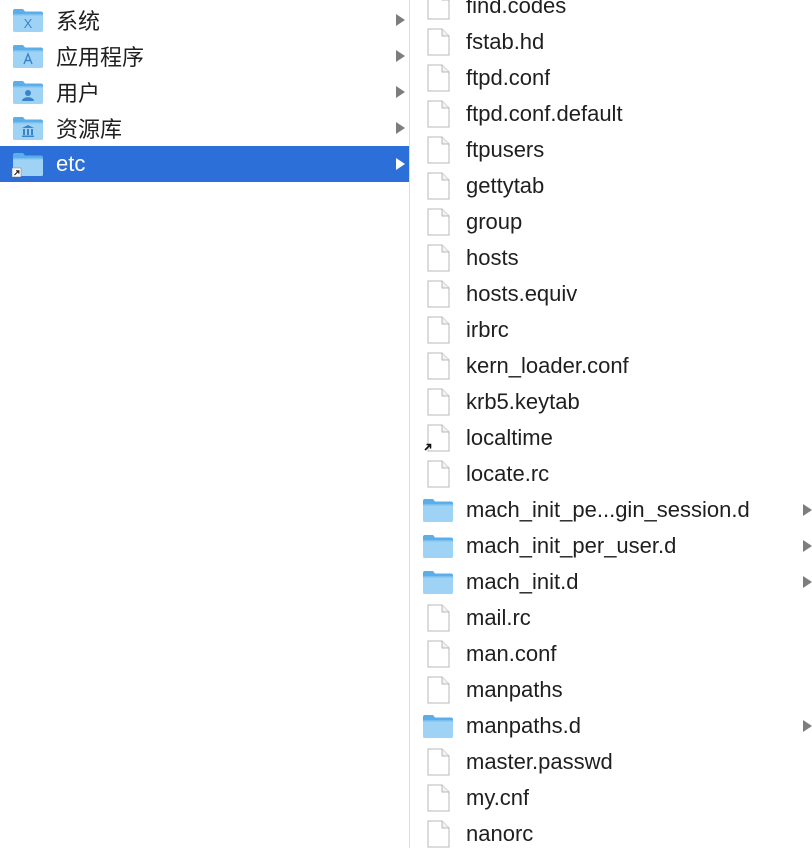 Image resolution: width=812 pixels, height=848 pixels. Describe the element at coordinates (71, 163) in the screenshot. I see `sidebar-item-label: etc` at that location.